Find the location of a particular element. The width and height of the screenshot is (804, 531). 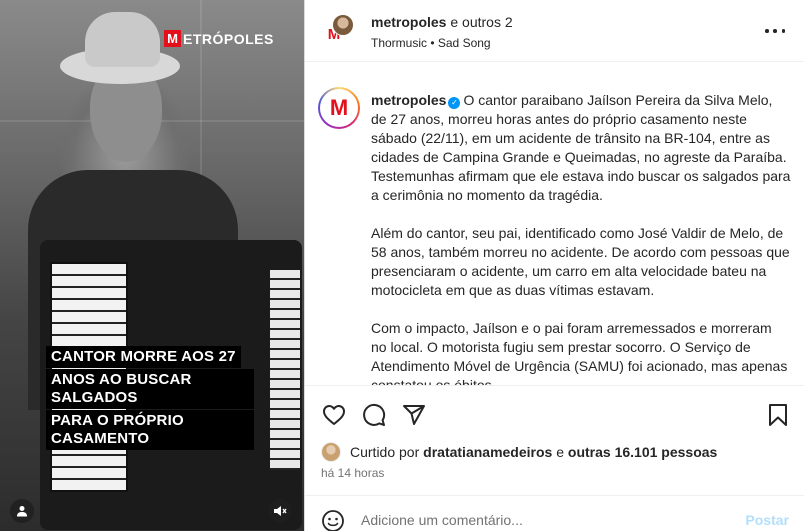

header-title: metropoles e outros 2 is located at coordinates (442, 22).